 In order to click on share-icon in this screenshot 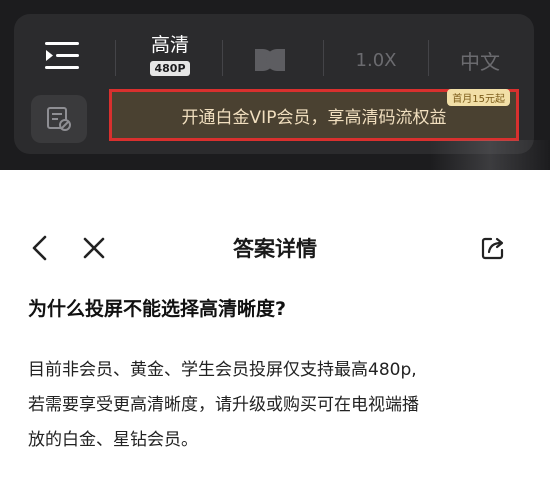, I will do `click(492, 248)`.